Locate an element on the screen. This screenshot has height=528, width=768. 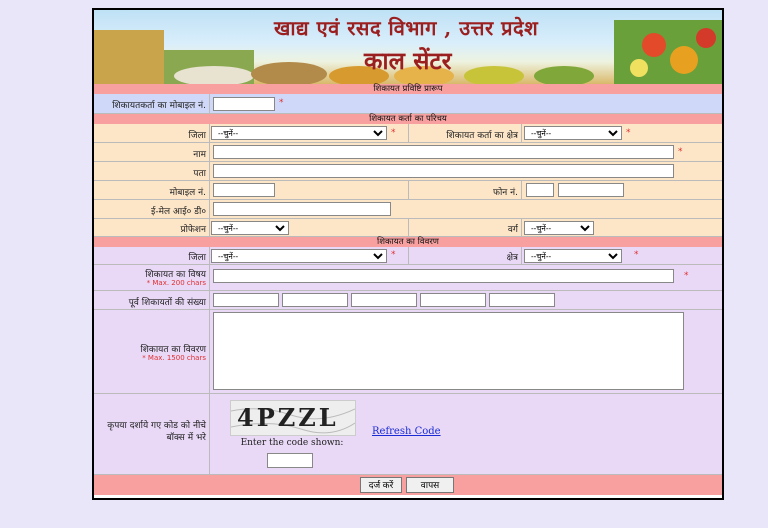
complainant-profession-label: प्रोफेशन is located at coordinates (193, 230).